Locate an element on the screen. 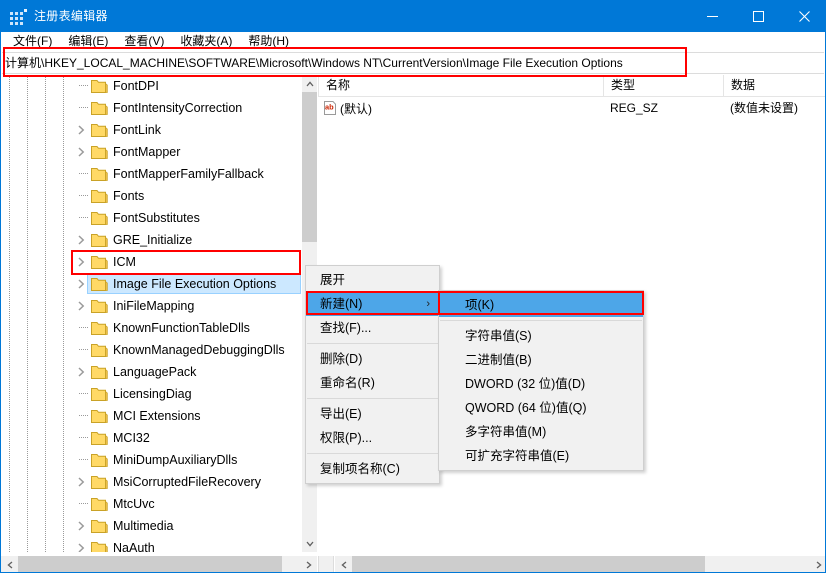  pane-splitter is located at coordinates (326, 564).